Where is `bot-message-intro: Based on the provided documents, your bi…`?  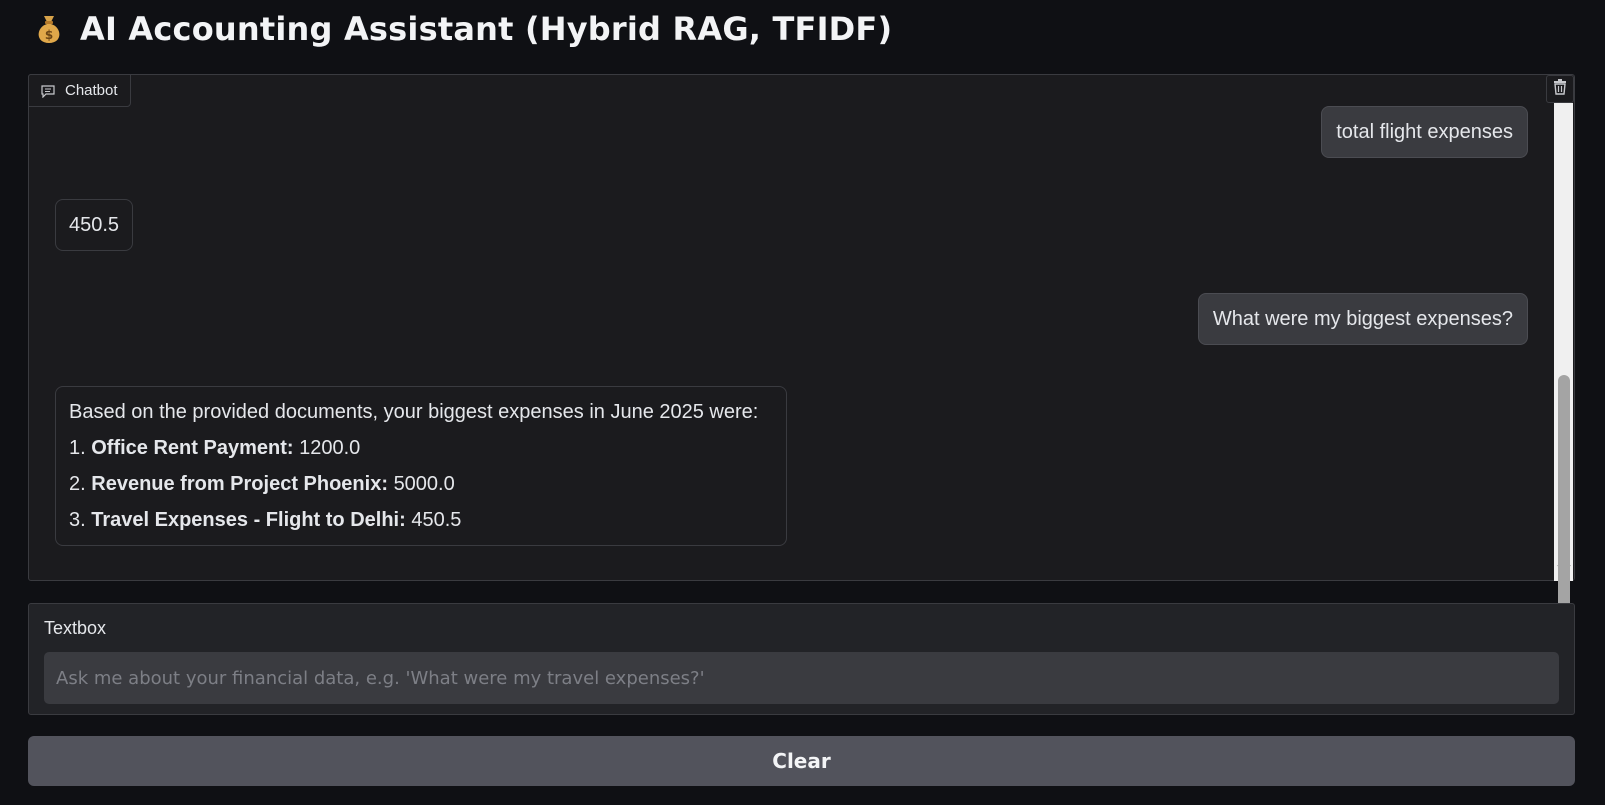
bot-message-intro: Based on the provided documents, your bi… is located at coordinates (414, 412).